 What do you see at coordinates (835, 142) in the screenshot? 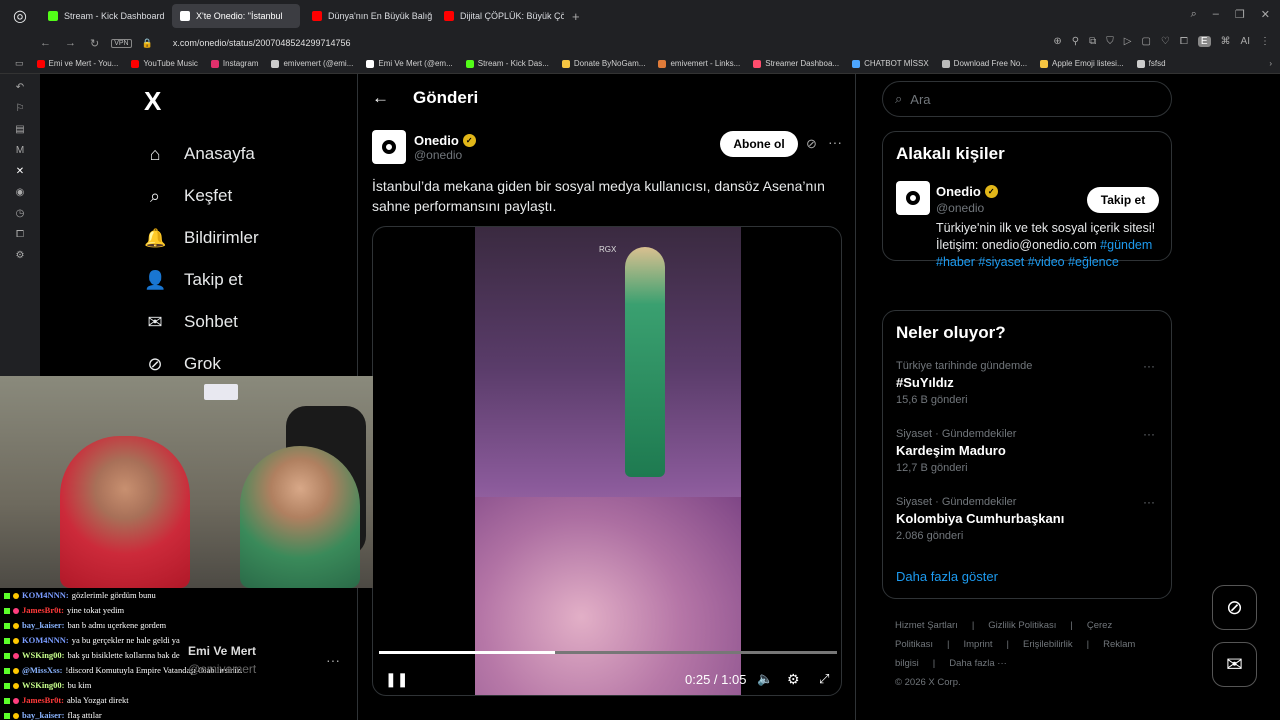
I see `post-more-icon: ···` at bounding box center [835, 142].